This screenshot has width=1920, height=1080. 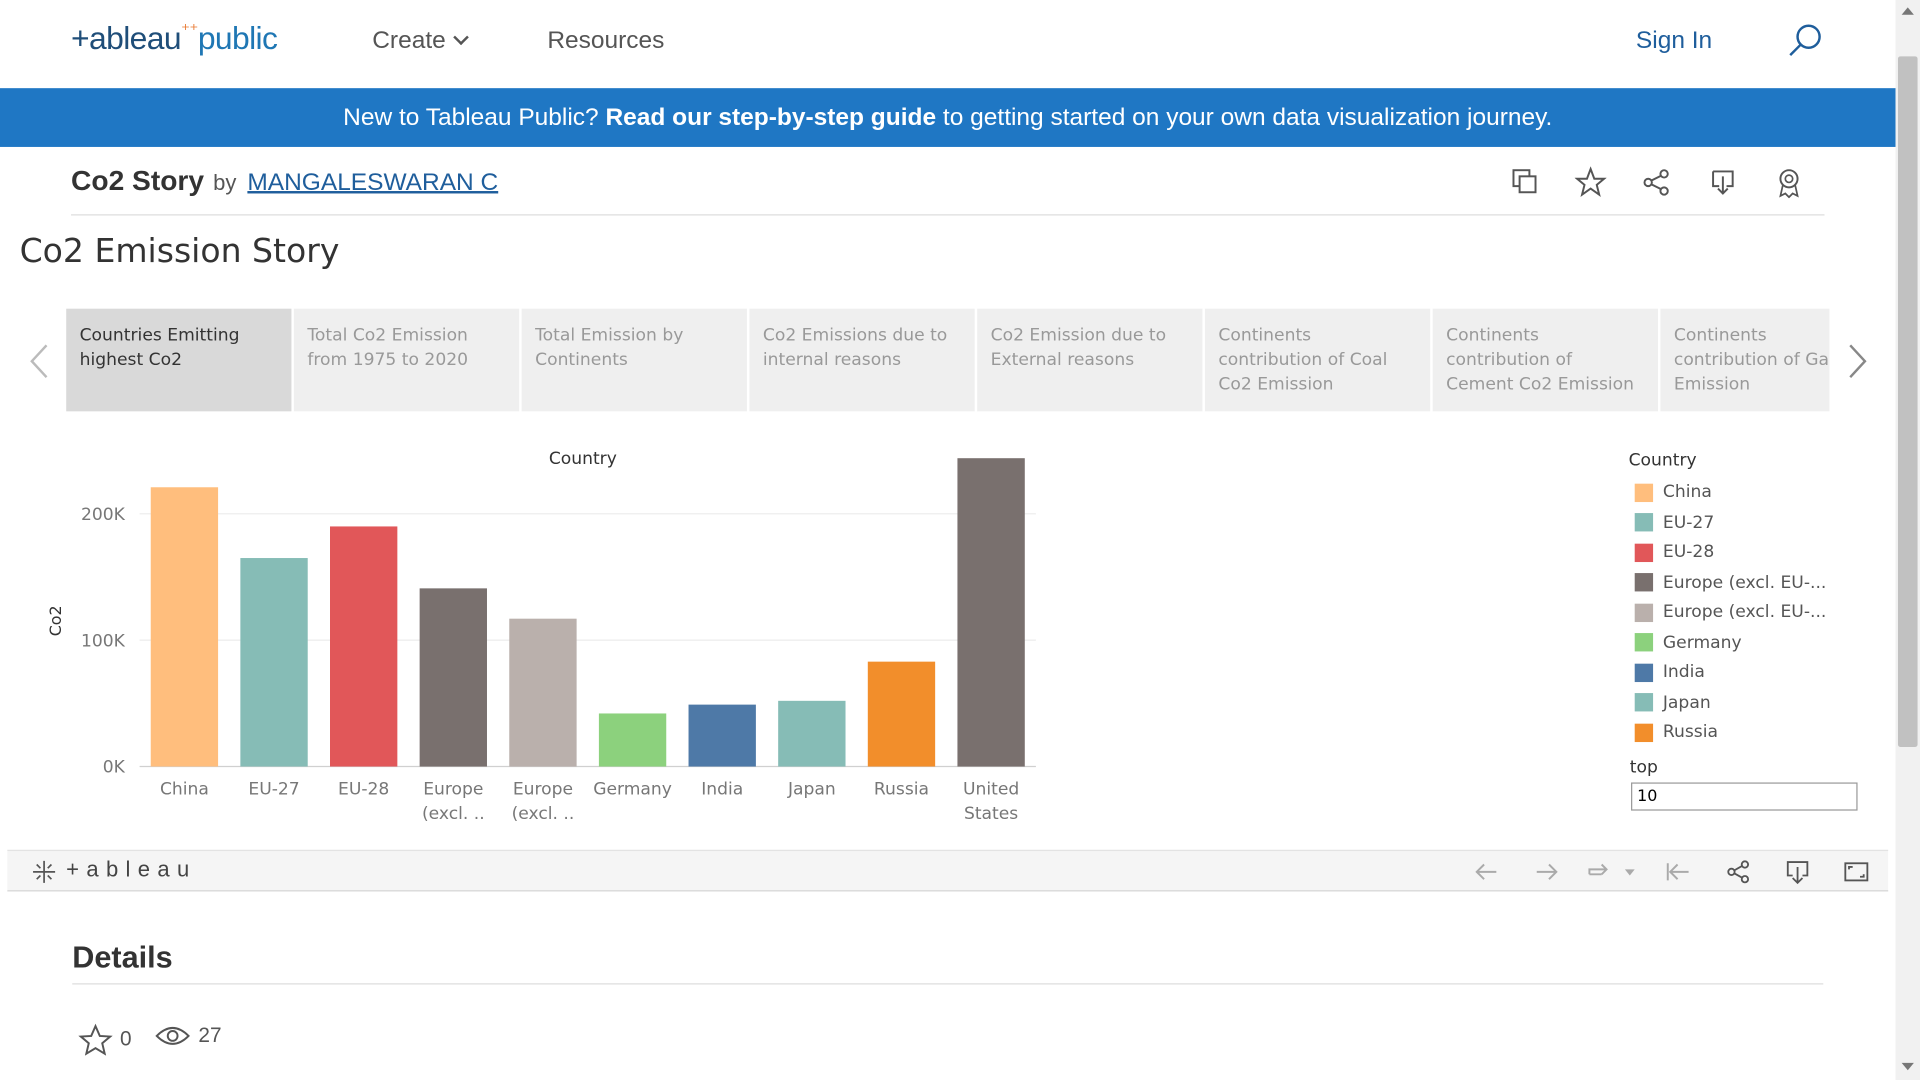 What do you see at coordinates (1789, 183) in the screenshot?
I see `award-badge-icon` at bounding box center [1789, 183].